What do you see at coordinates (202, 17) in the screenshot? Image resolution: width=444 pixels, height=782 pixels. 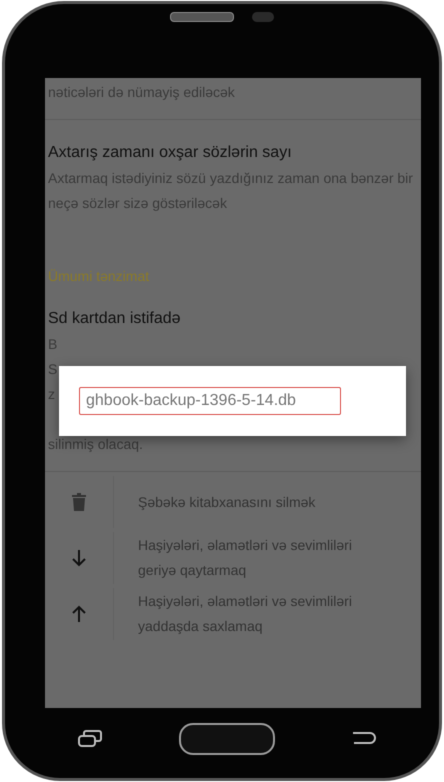 I see `speaker-grille` at bounding box center [202, 17].